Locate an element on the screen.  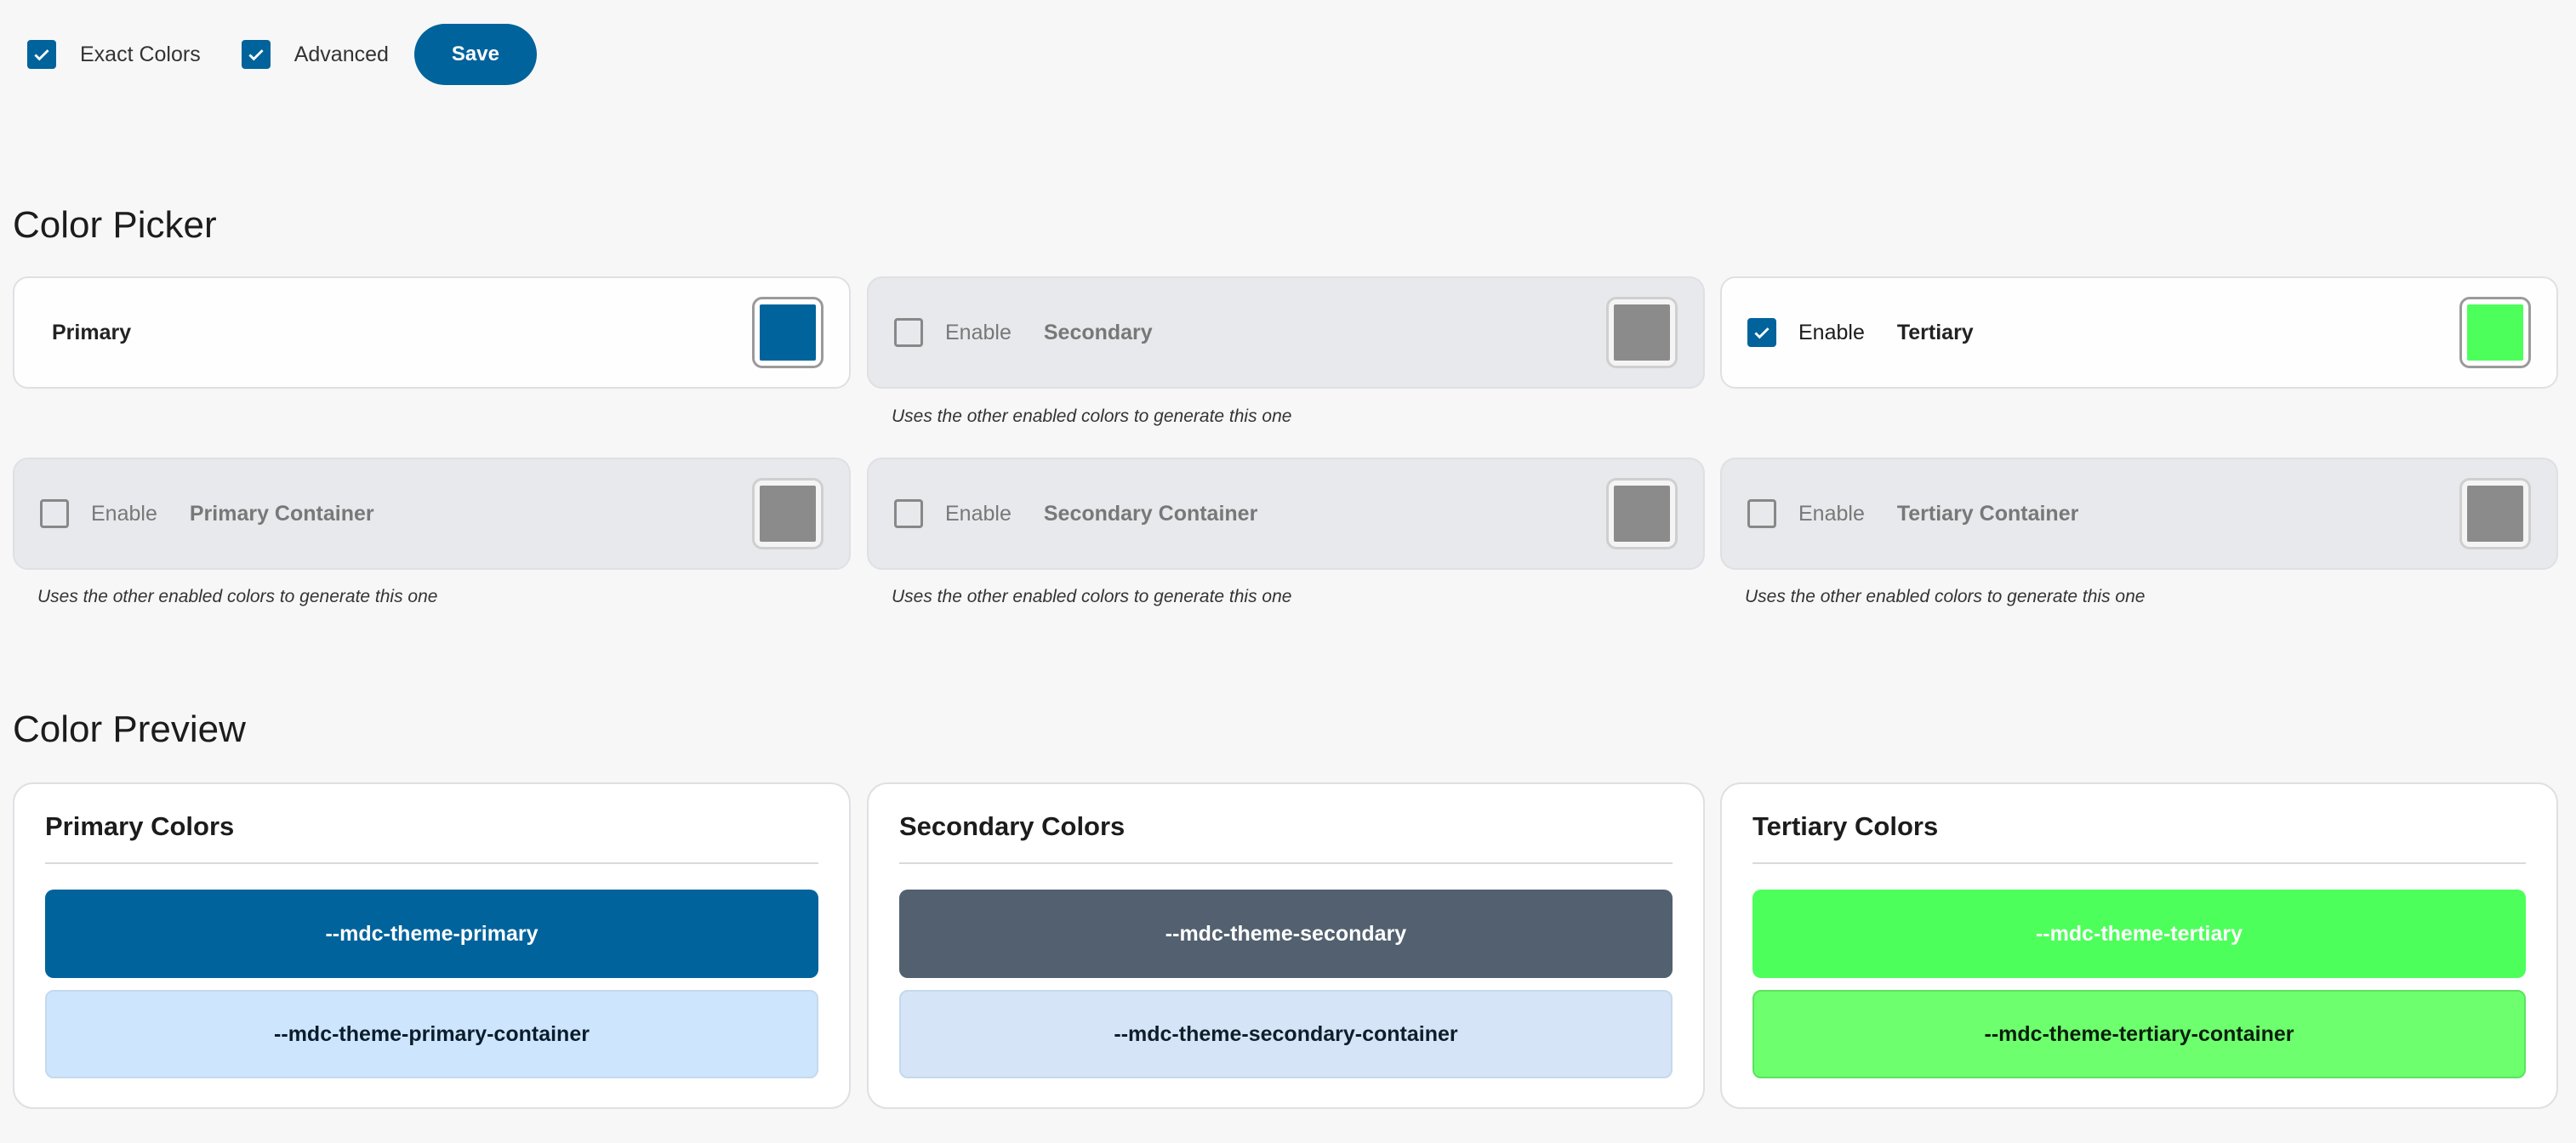
primary-color-swatch is located at coordinates (788, 332).